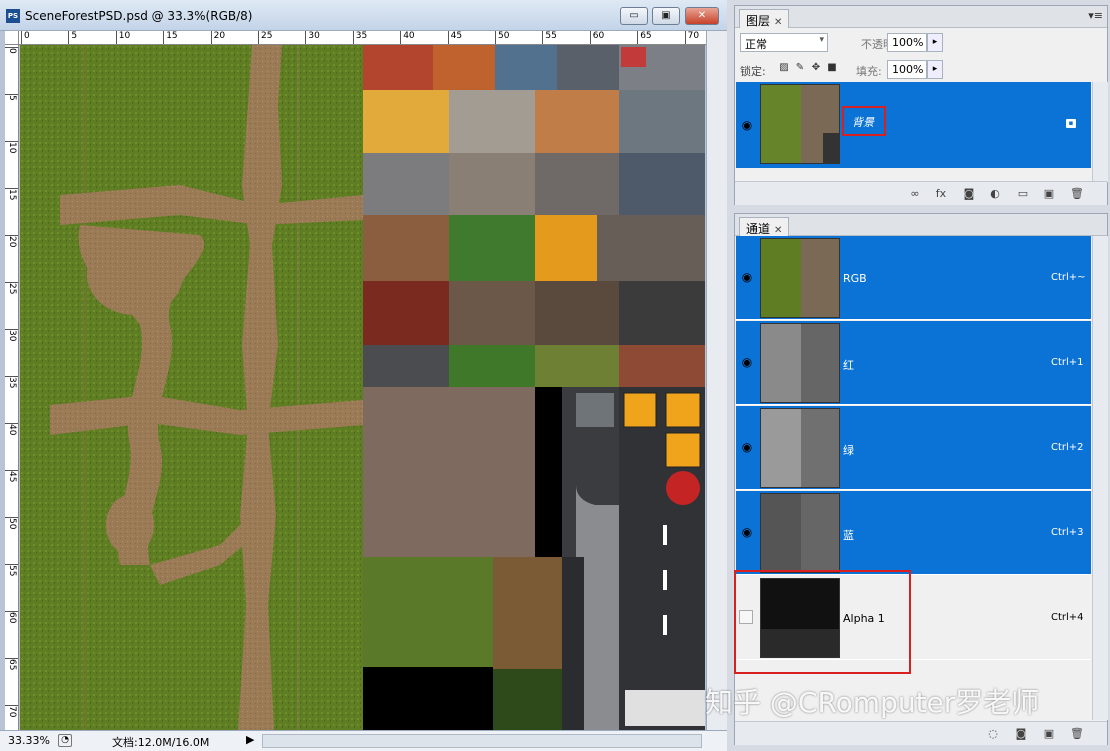 The image size is (1110, 751). Describe the element at coordinates (250, 739) in the screenshot. I see `status-menu-arrow-icon: ▶` at that location.